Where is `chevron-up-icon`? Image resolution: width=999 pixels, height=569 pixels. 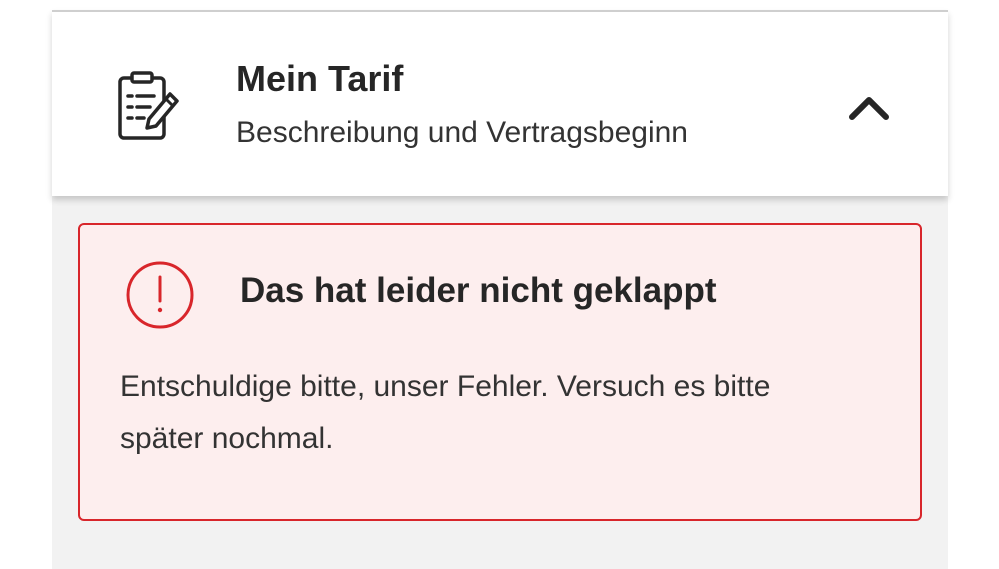 chevron-up-icon is located at coordinates (869, 107).